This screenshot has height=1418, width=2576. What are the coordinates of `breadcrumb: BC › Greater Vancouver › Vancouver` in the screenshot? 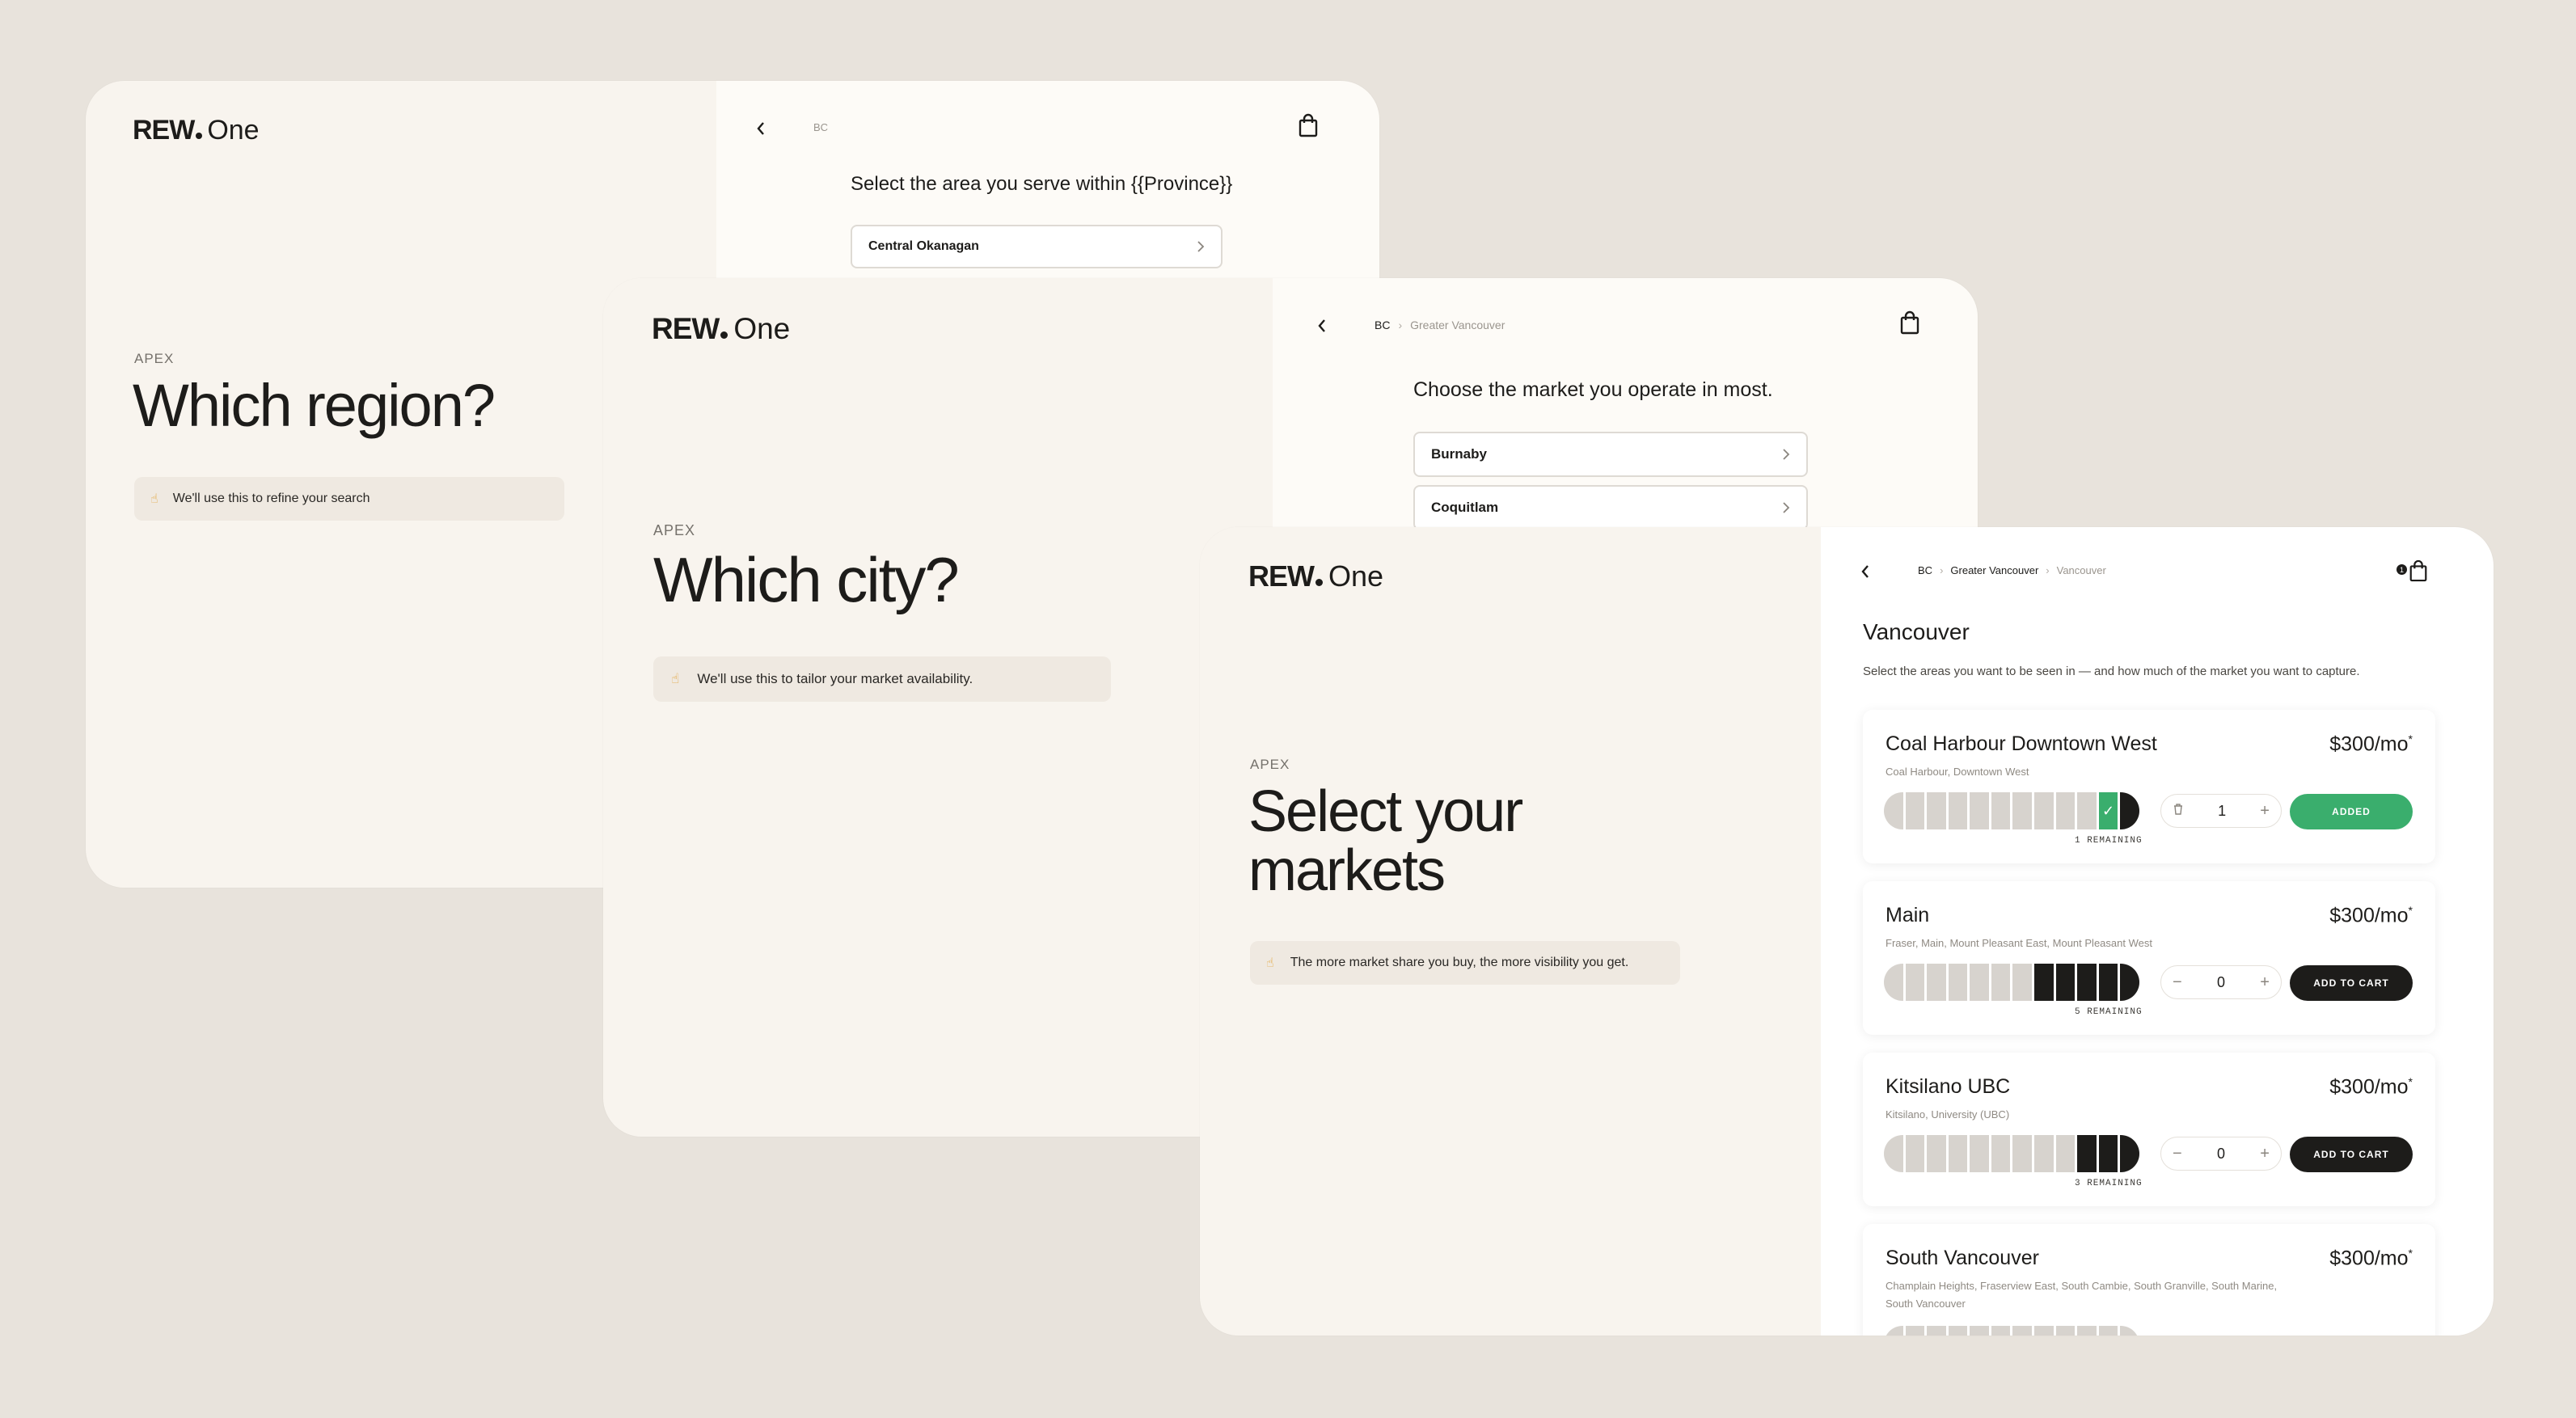 It's located at (2012, 570).